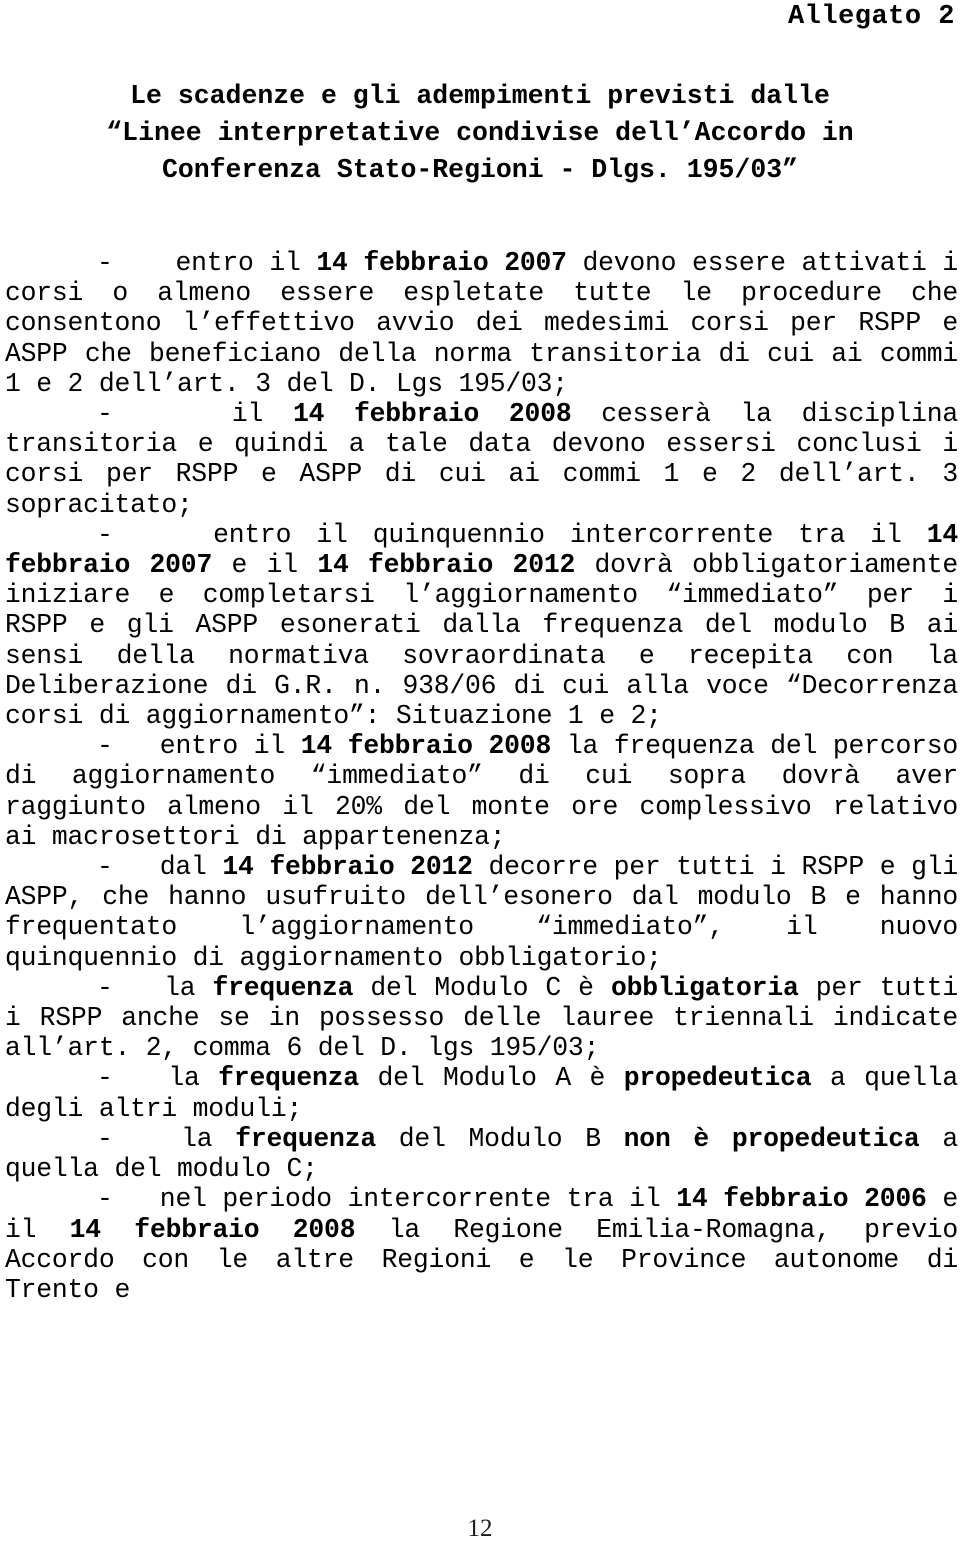 The height and width of the screenshot is (1557, 960). Describe the element at coordinates (195, 414) in the screenshot. I see `paragraph-text: - il` at that location.